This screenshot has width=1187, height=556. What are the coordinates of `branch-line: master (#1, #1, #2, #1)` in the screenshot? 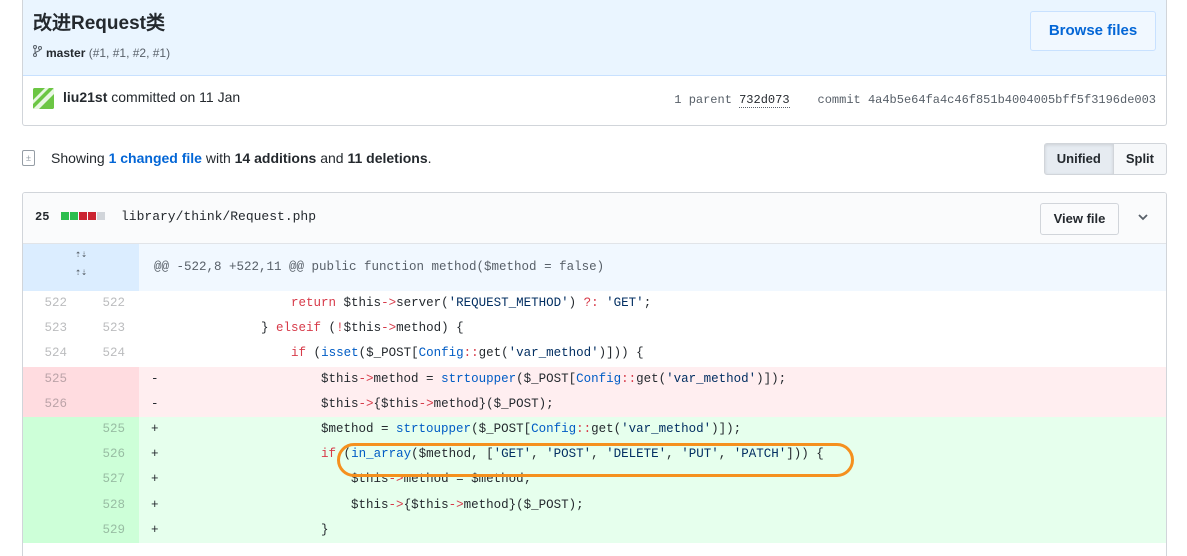 It's located at (101, 52).